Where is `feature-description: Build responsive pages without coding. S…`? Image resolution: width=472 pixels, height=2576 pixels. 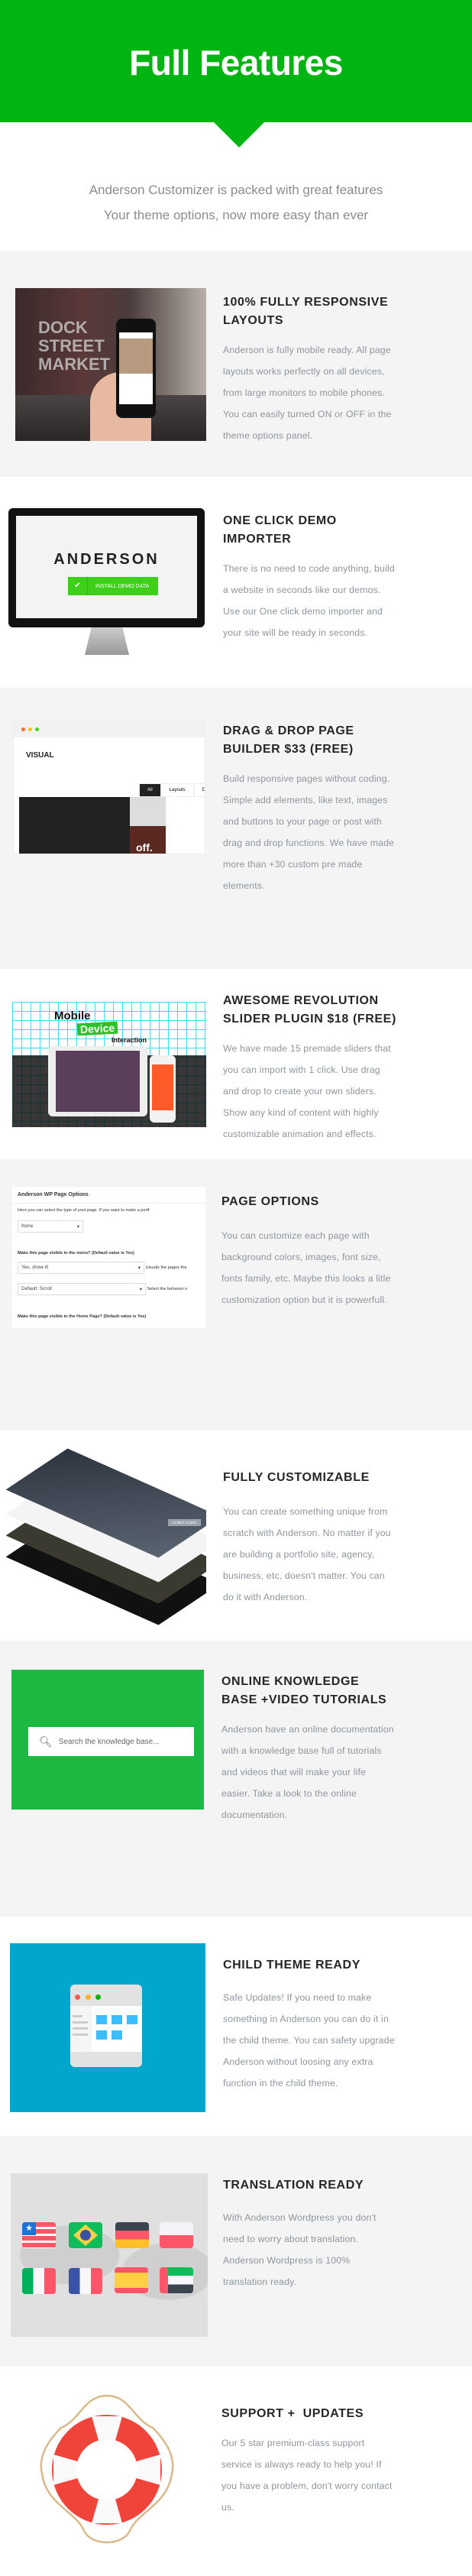 feature-description: Build responsive pages without coding. S… is located at coordinates (309, 832).